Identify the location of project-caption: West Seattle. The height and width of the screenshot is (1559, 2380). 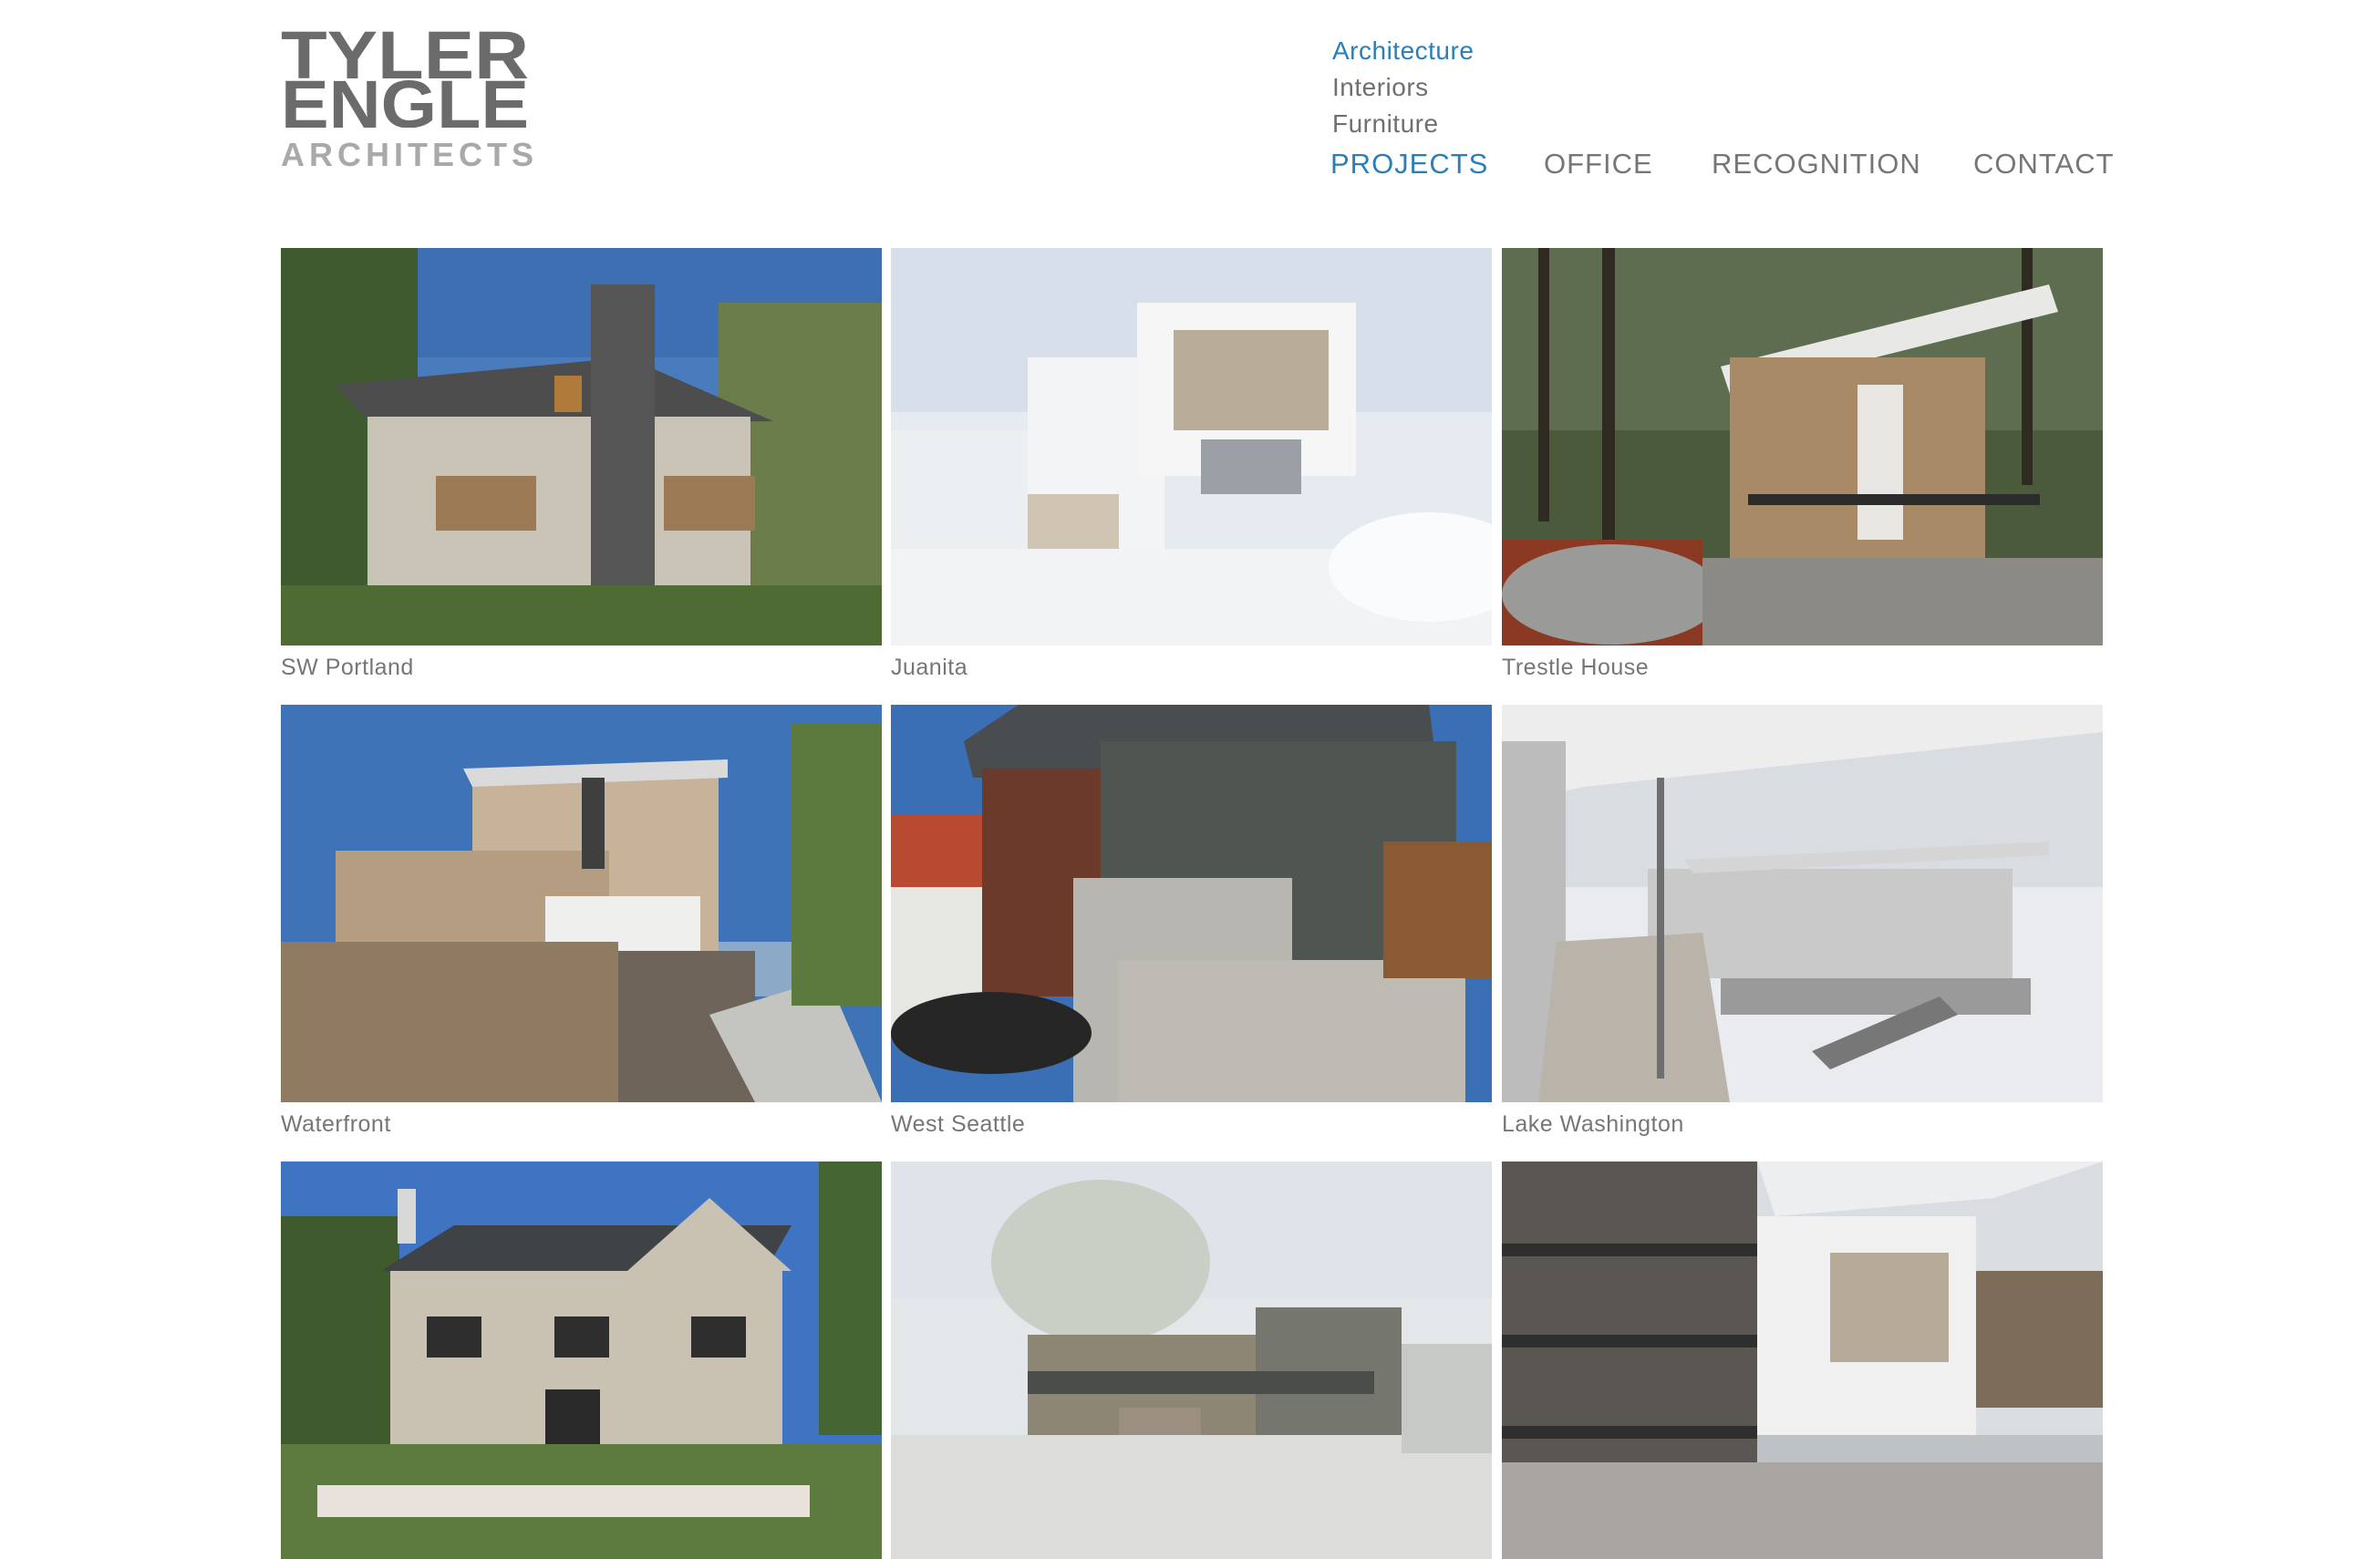
(959, 1124).